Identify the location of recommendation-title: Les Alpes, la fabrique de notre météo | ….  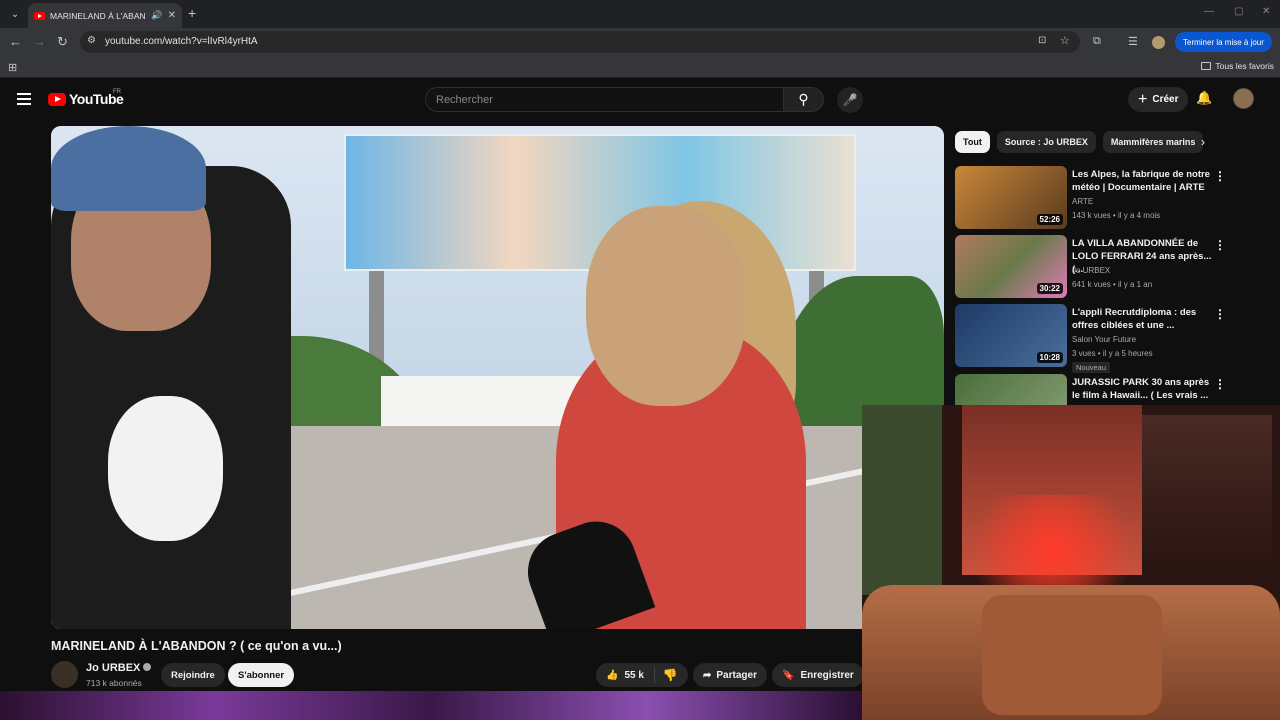
(1142, 181).